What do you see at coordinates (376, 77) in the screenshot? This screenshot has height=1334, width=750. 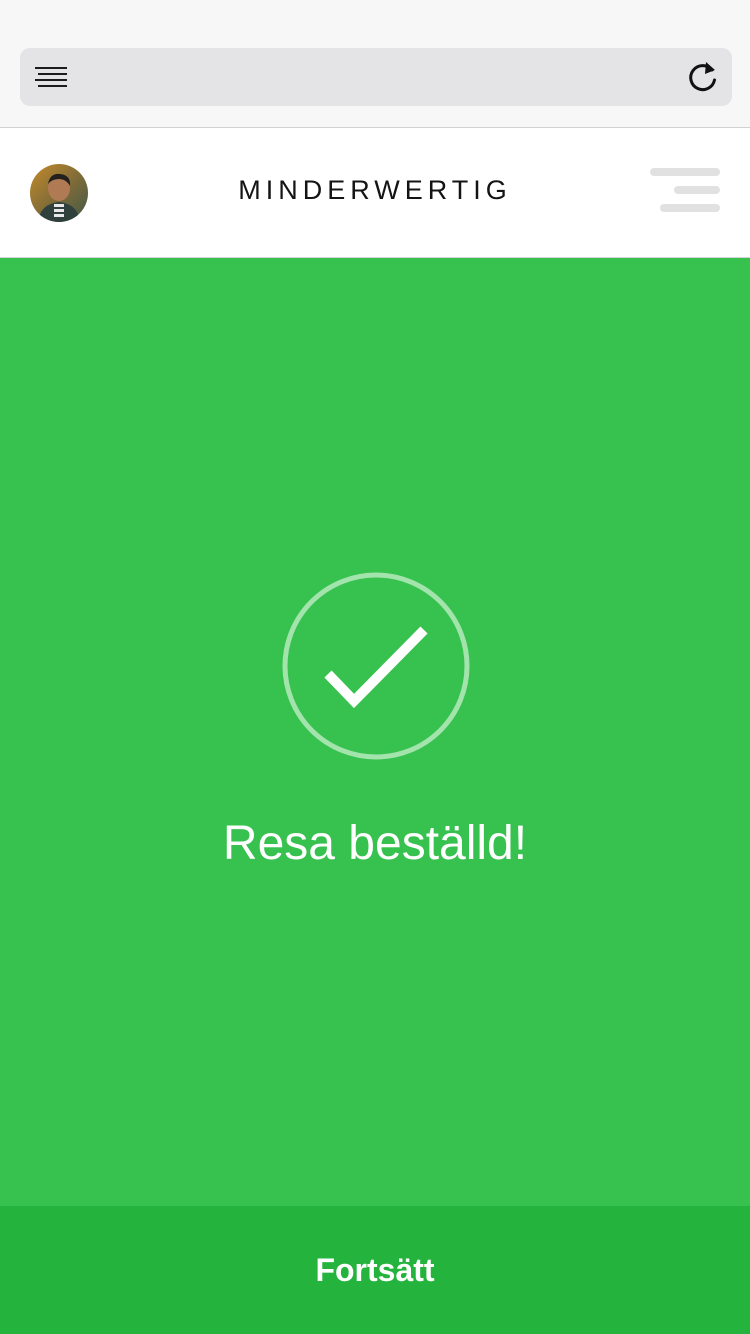 I see `address-bar` at bounding box center [376, 77].